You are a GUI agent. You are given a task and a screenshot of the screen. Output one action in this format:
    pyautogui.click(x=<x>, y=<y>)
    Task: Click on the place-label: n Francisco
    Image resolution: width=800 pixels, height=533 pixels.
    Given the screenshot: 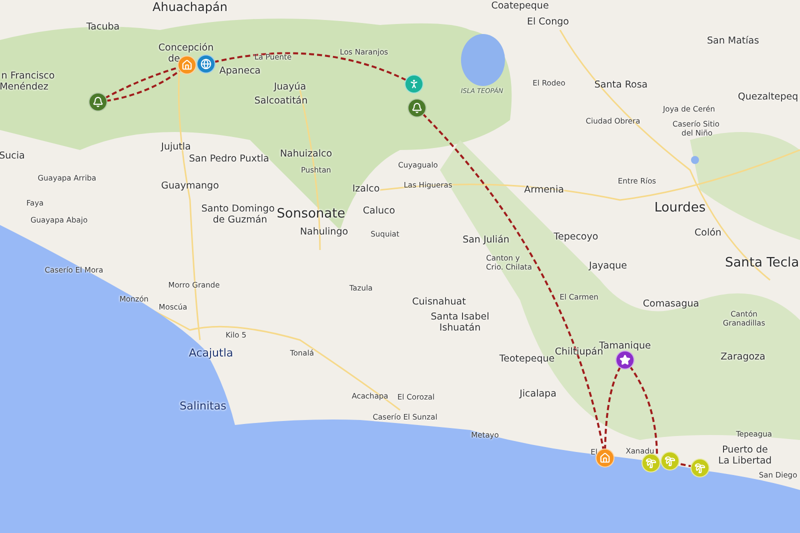 What is the action you would take?
    pyautogui.click(x=28, y=76)
    